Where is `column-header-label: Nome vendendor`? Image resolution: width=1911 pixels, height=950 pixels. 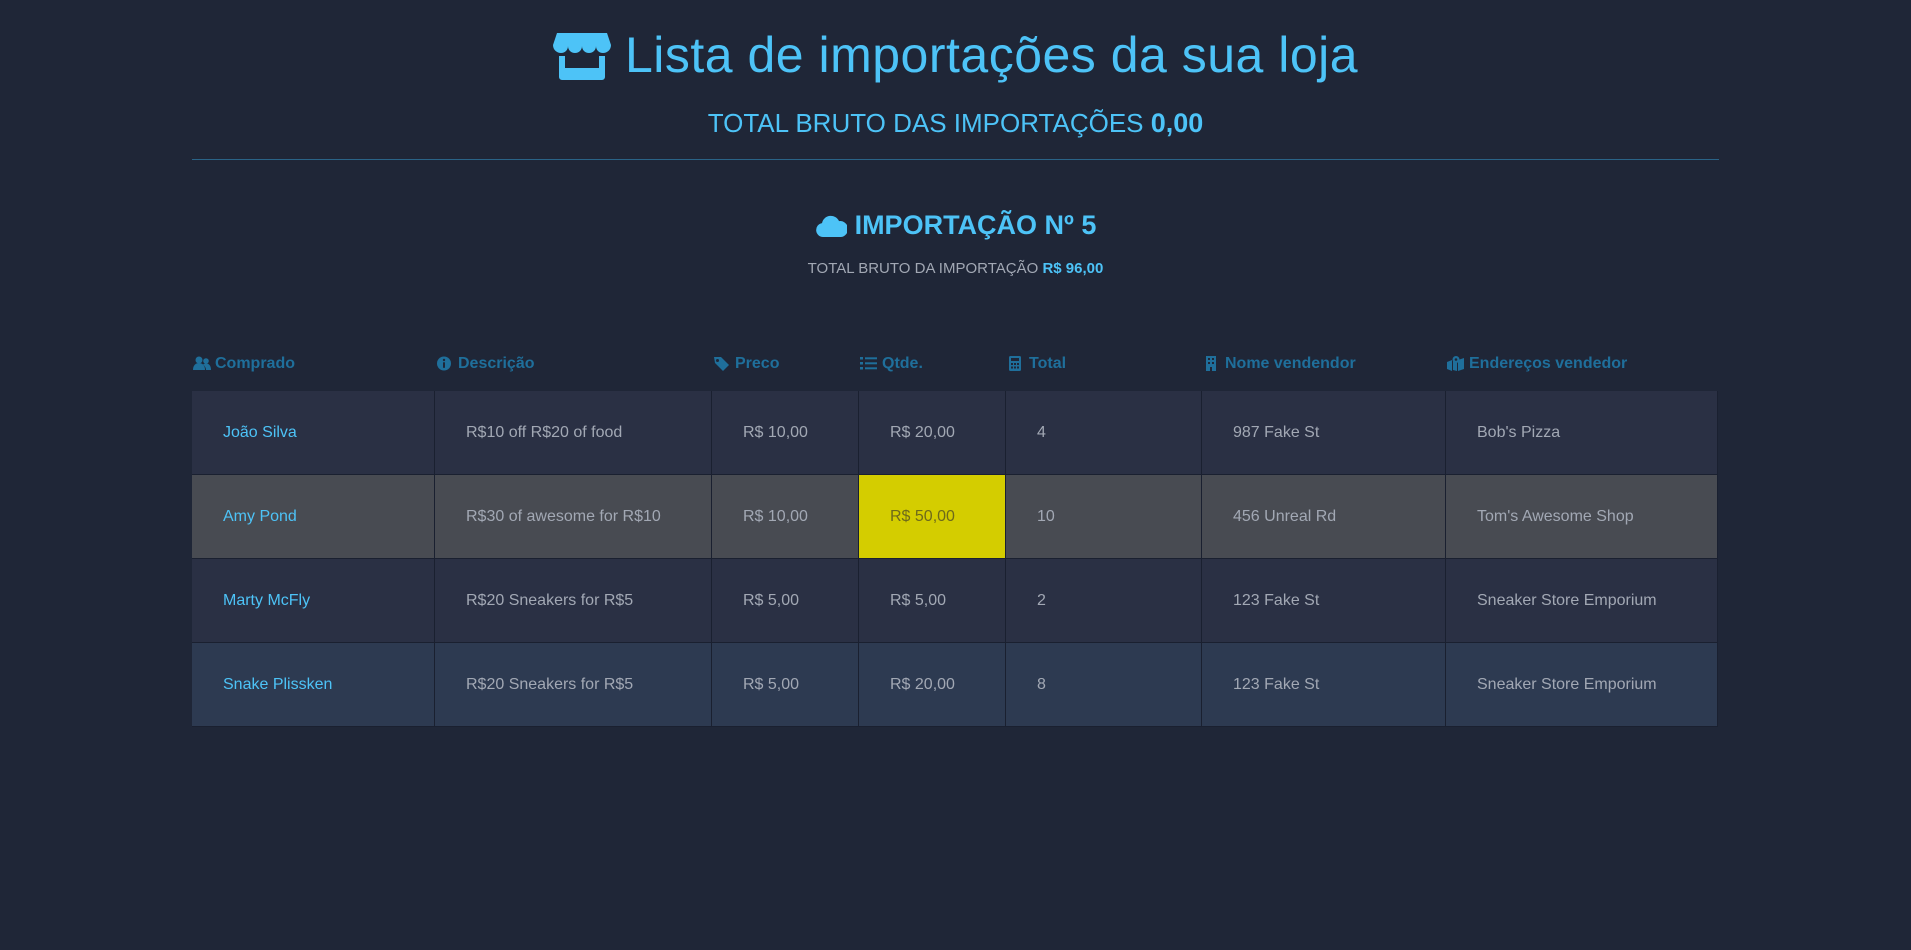 column-header-label: Nome vendendor is located at coordinates (1290, 363).